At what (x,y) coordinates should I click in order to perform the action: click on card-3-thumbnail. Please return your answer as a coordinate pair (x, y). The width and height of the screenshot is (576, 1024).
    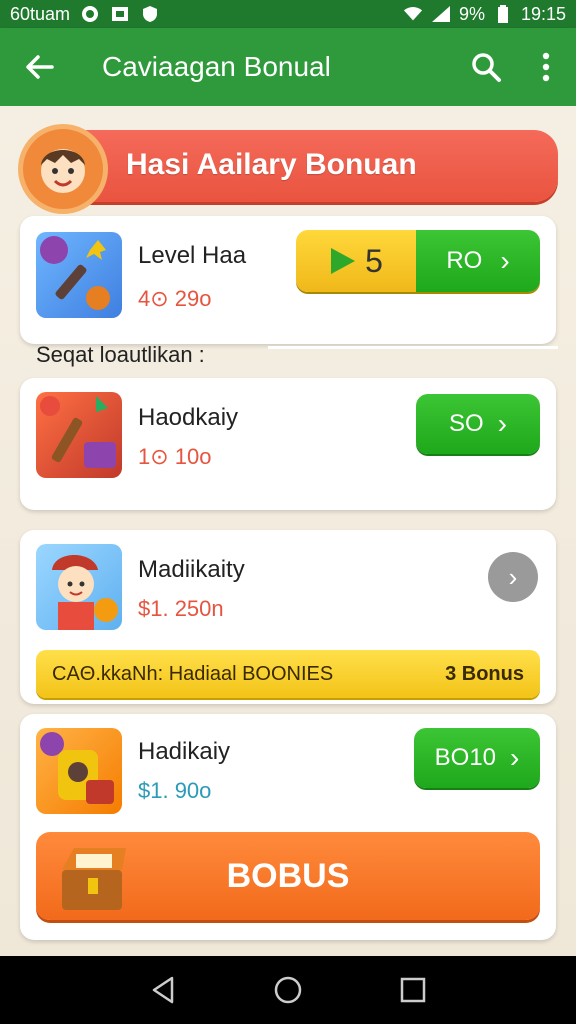
    Looking at the image, I should click on (79, 587).